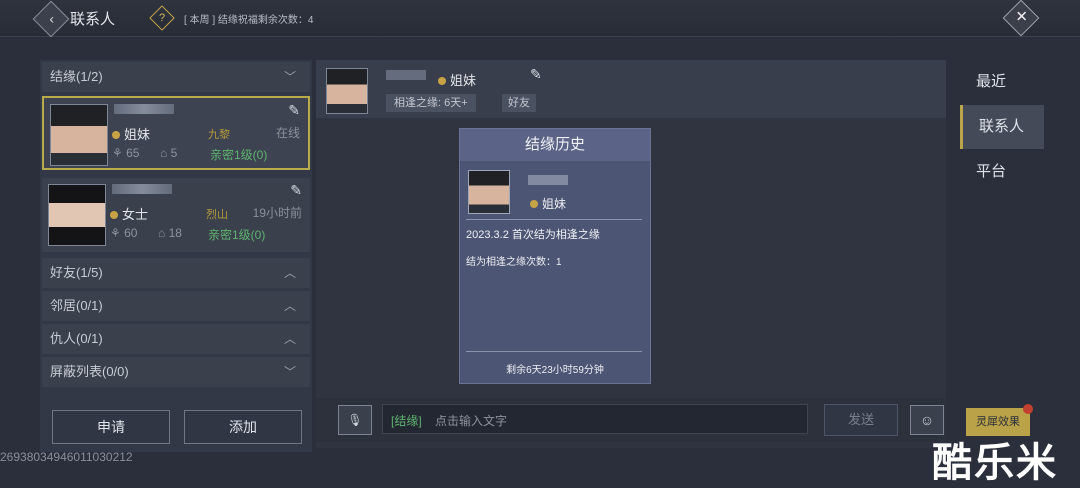 This screenshot has width=1080, height=488. What do you see at coordinates (169, 153) in the screenshot?
I see `house-stat: ⌂ 5` at bounding box center [169, 153].